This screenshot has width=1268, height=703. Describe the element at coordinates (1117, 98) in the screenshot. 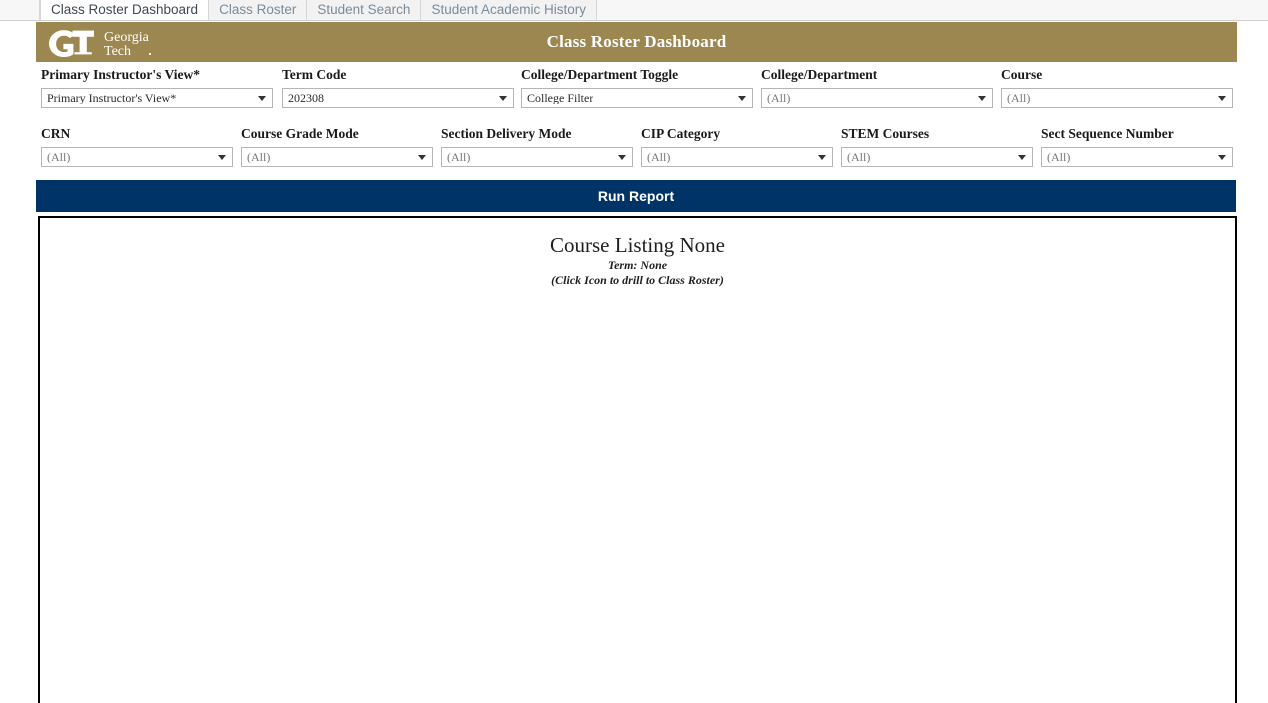

I see `dropdown-course: (All)` at that location.